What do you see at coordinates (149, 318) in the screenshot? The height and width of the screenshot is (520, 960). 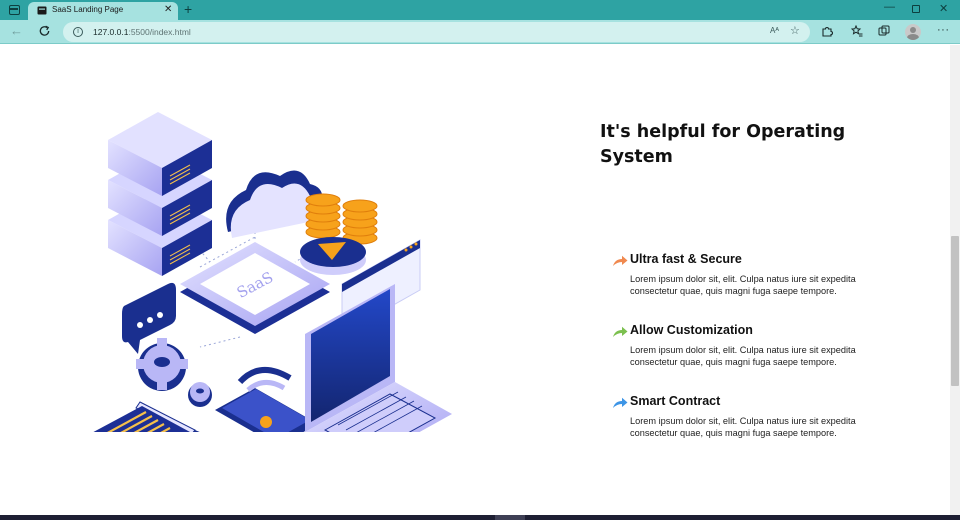 I see `chat-bubble-icon` at bounding box center [149, 318].